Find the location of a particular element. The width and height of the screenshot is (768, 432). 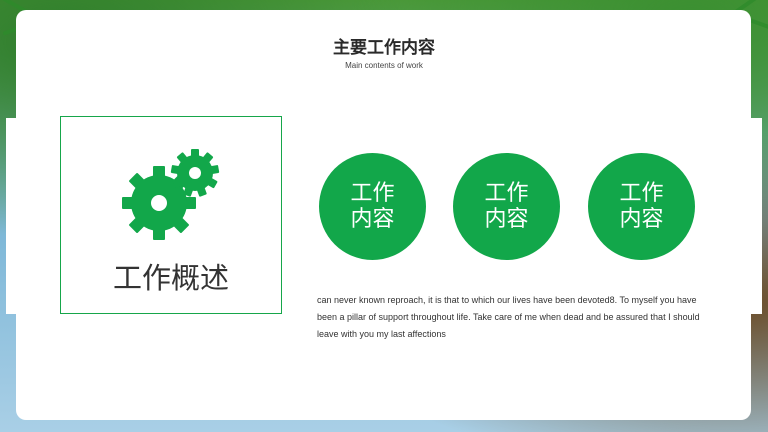

content-circle-2: 工作内容 is located at coordinates (506, 206).